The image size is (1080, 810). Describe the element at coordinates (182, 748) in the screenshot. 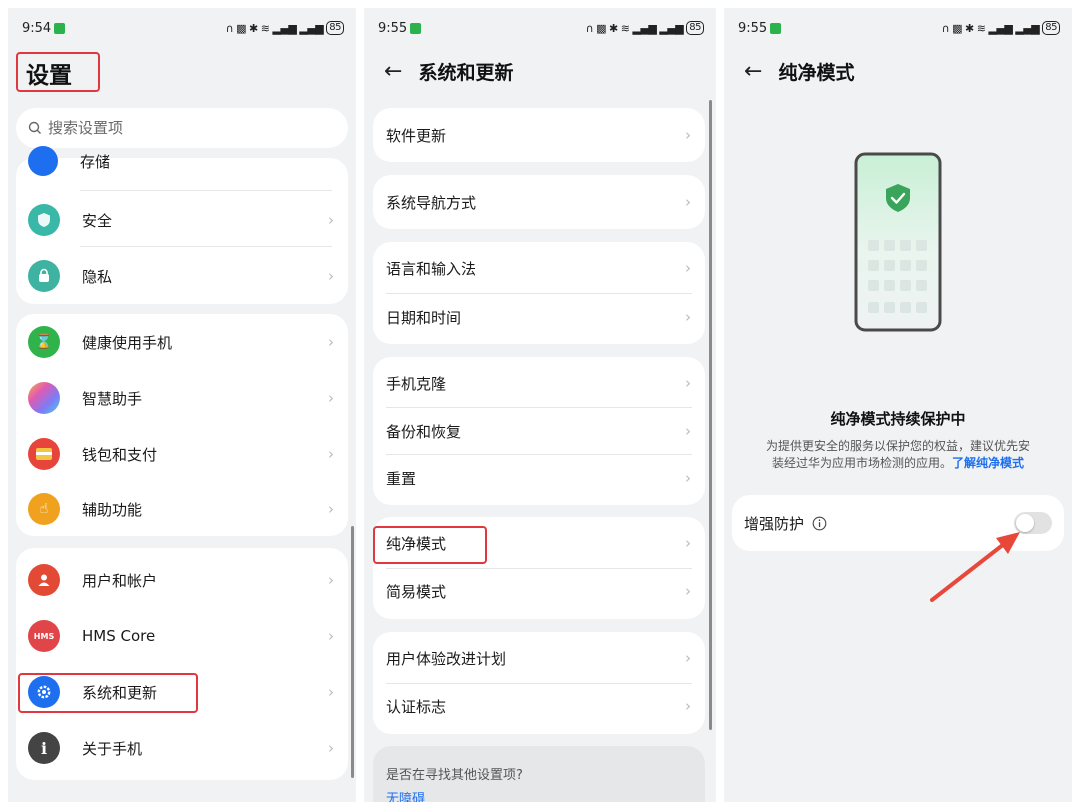

I see `settings-item-about-phone: i 关于手机 ›` at that location.